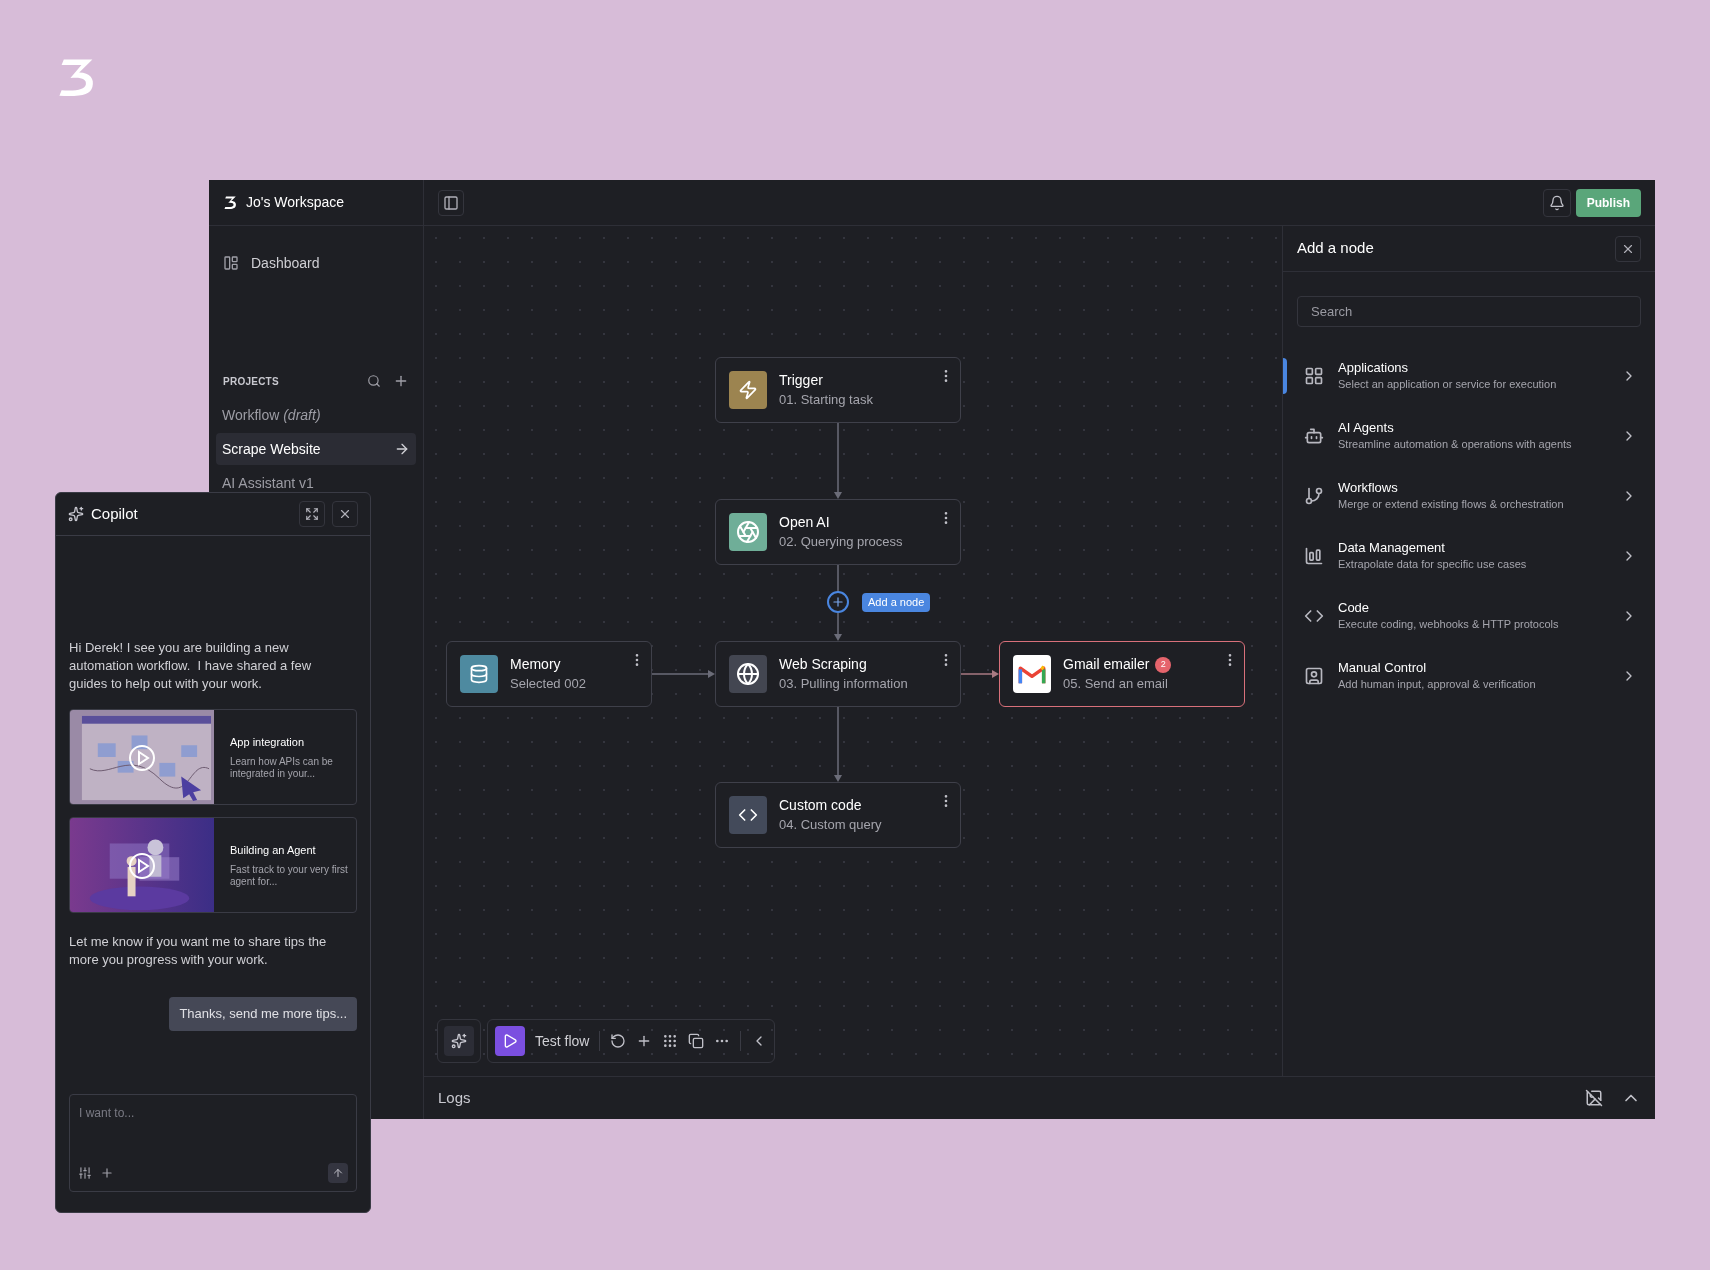 This screenshot has width=1710, height=1270. Describe the element at coordinates (535, 665) in the screenshot. I see `node-title: Memory` at that location.